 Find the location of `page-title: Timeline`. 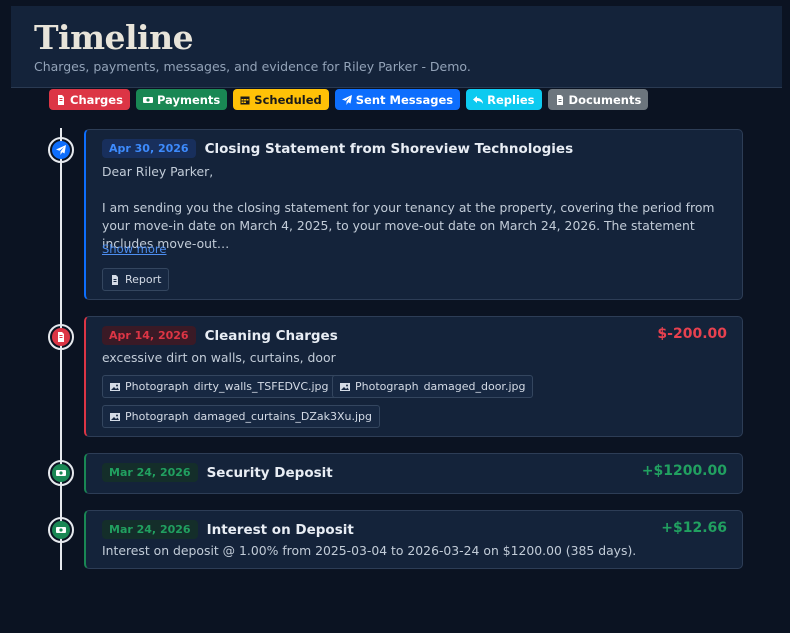

page-title: Timeline is located at coordinates (114, 37).